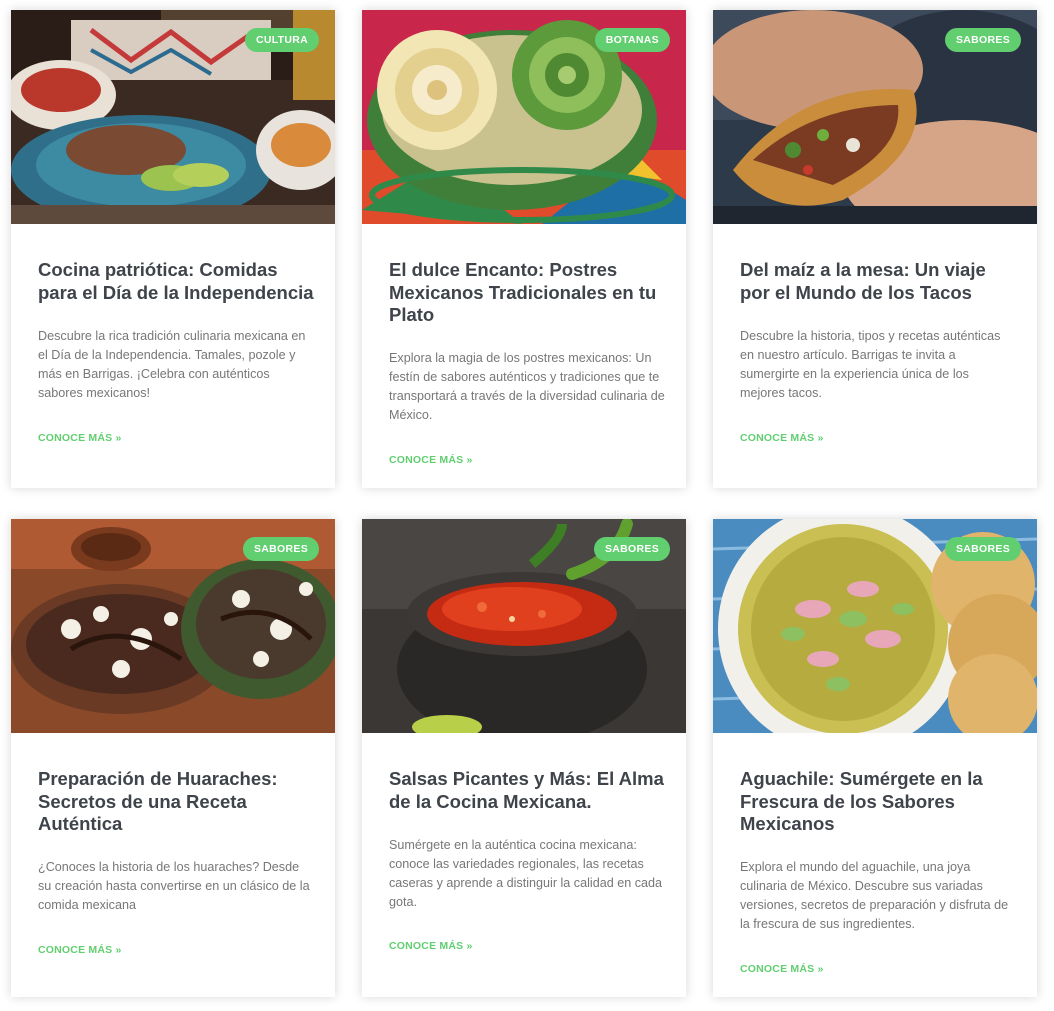 The width and height of the screenshot is (1054, 1011). Describe the element at coordinates (524, 117) in the screenshot. I see `post-image: BOTANAS` at that location.